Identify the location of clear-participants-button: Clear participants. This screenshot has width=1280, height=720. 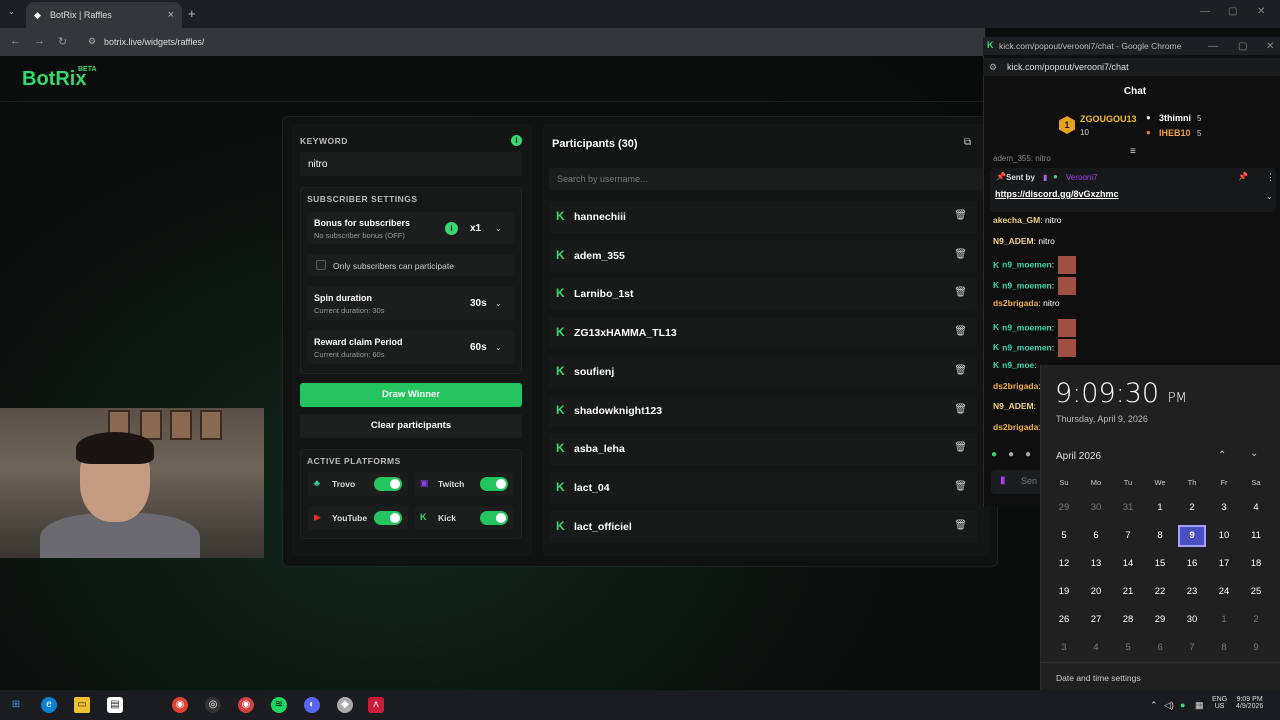
(411, 426).